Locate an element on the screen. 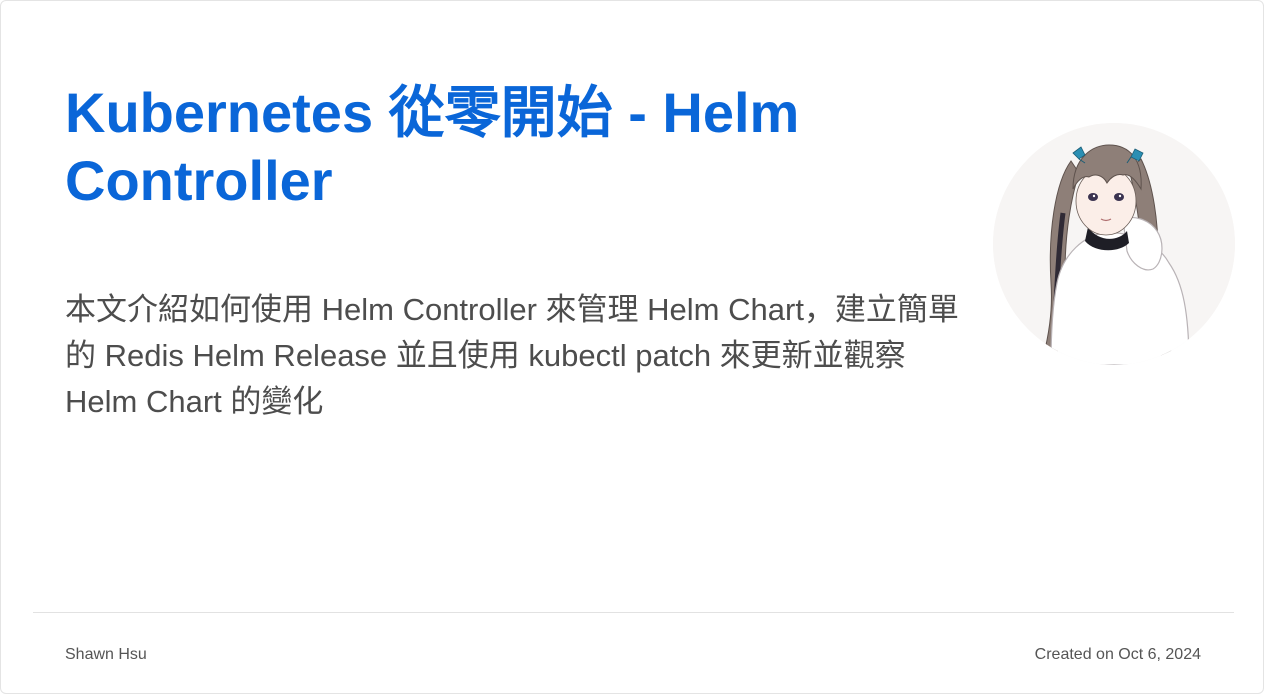 This screenshot has height=694, width=1264. footer-divider is located at coordinates (633, 612).